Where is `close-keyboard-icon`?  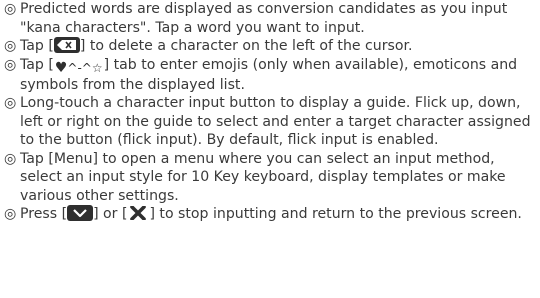
close-keyboard-icon is located at coordinates (80, 213).